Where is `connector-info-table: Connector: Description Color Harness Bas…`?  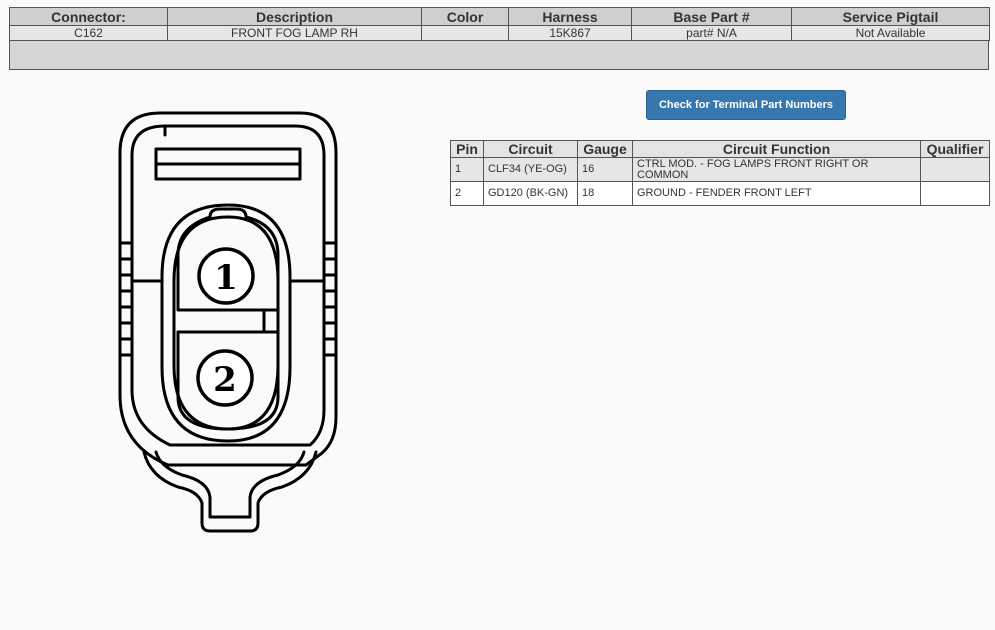 connector-info-table: Connector: Description Color Harness Bas… is located at coordinates (499, 24).